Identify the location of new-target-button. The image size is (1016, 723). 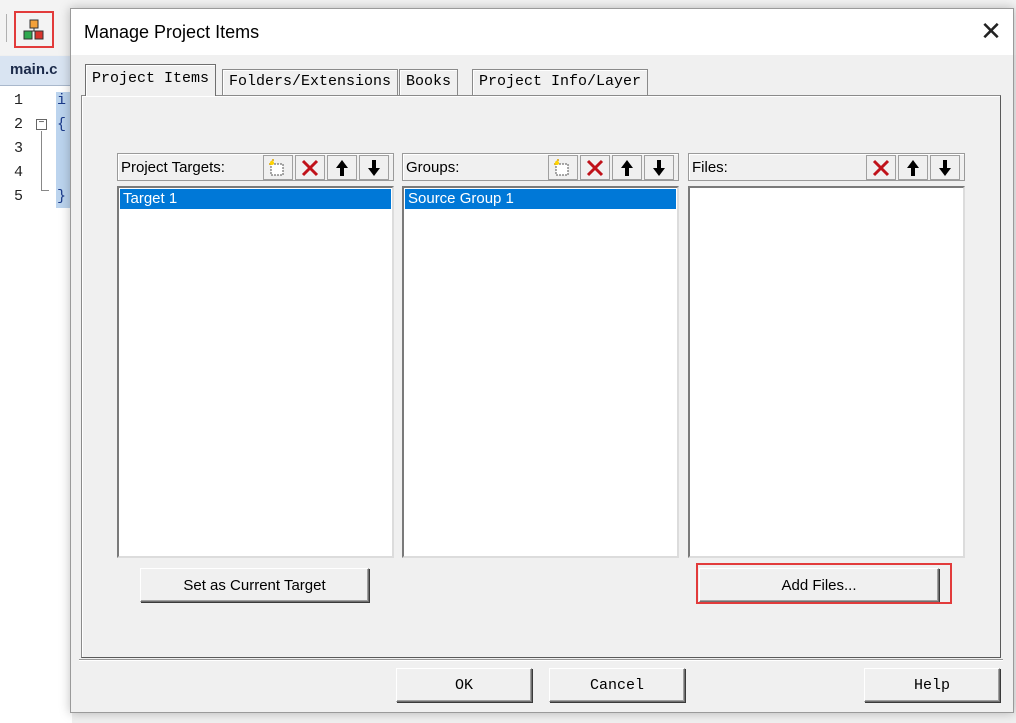
(278, 167).